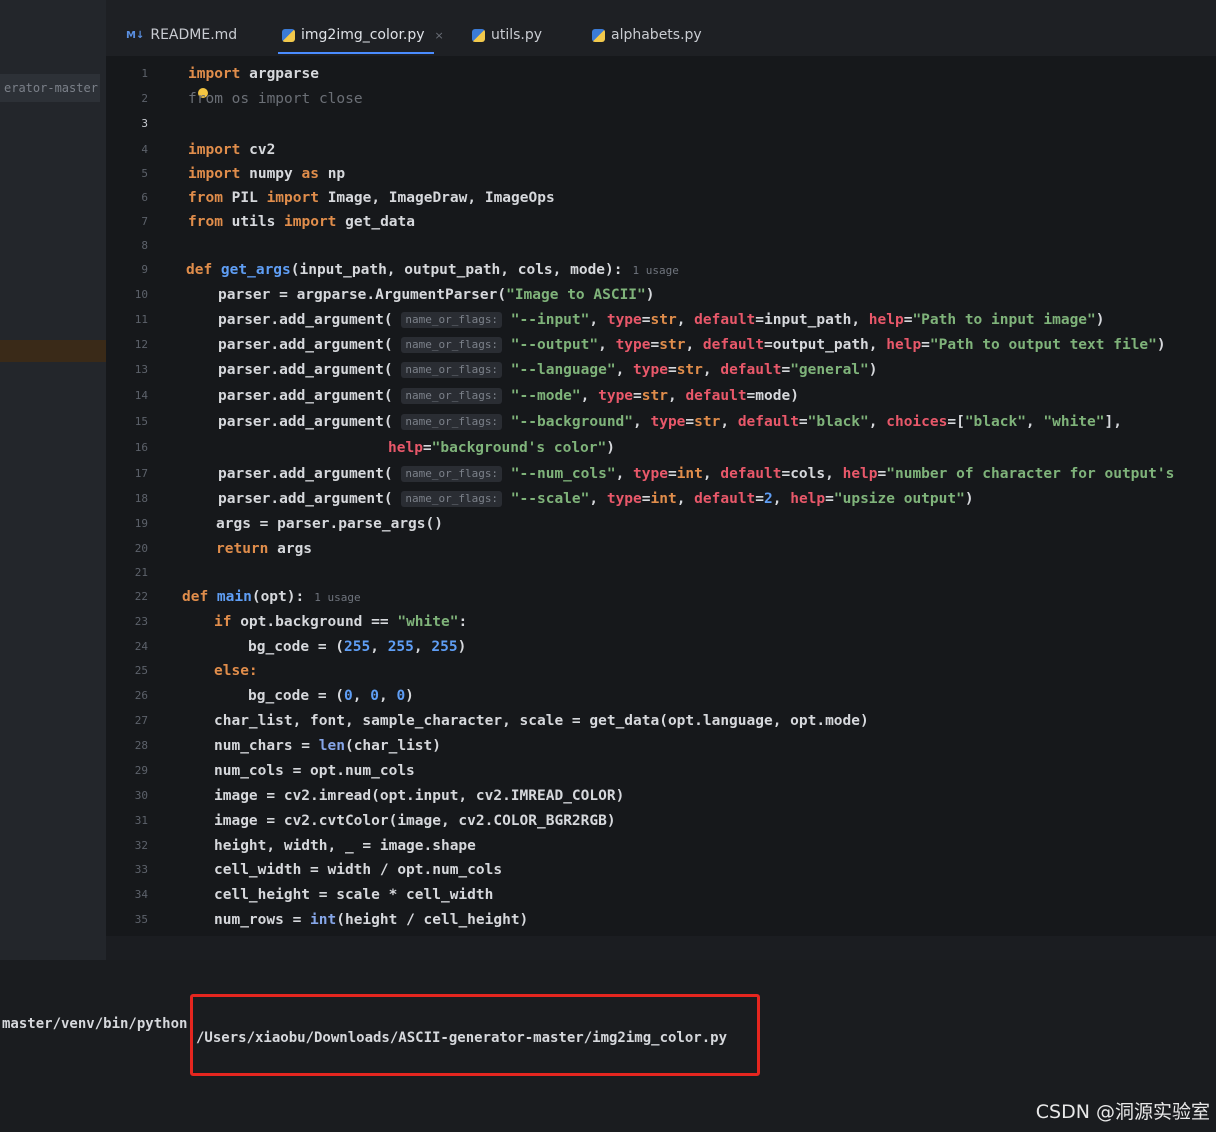 The width and height of the screenshot is (1216, 1132). What do you see at coordinates (301, 222) in the screenshot?
I see `code-line: from utils import get_data` at bounding box center [301, 222].